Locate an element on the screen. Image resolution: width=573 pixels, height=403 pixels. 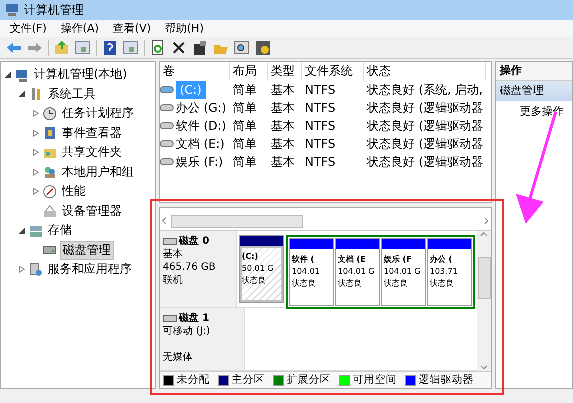
volume-cell: 软件 (D:) is located at coordinates (201, 126).